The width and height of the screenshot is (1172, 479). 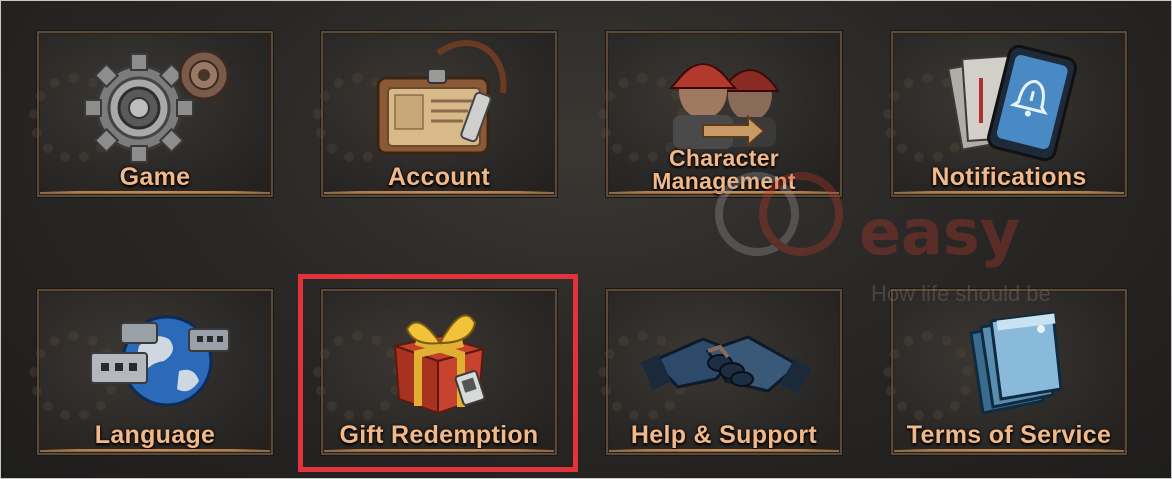 I want to click on gift-redemption-tile-label: Gift Redemption, so click(x=439, y=435).